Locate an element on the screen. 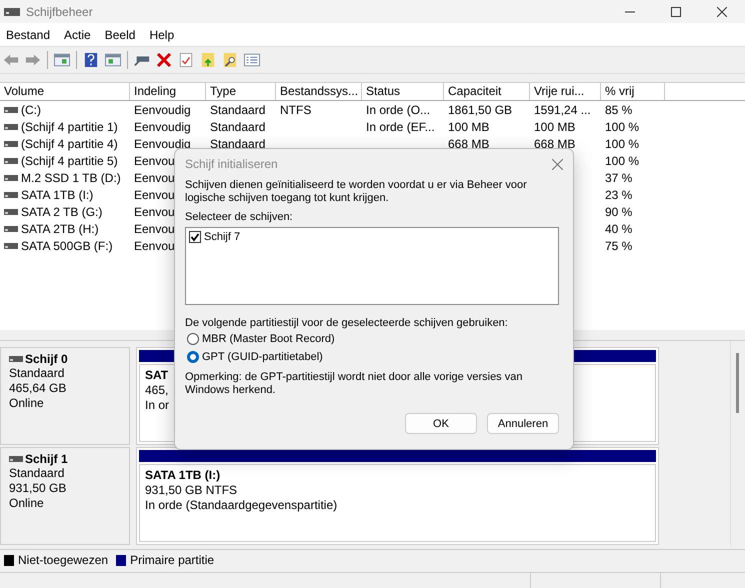  table-cell: NTFS is located at coordinates (296, 109).